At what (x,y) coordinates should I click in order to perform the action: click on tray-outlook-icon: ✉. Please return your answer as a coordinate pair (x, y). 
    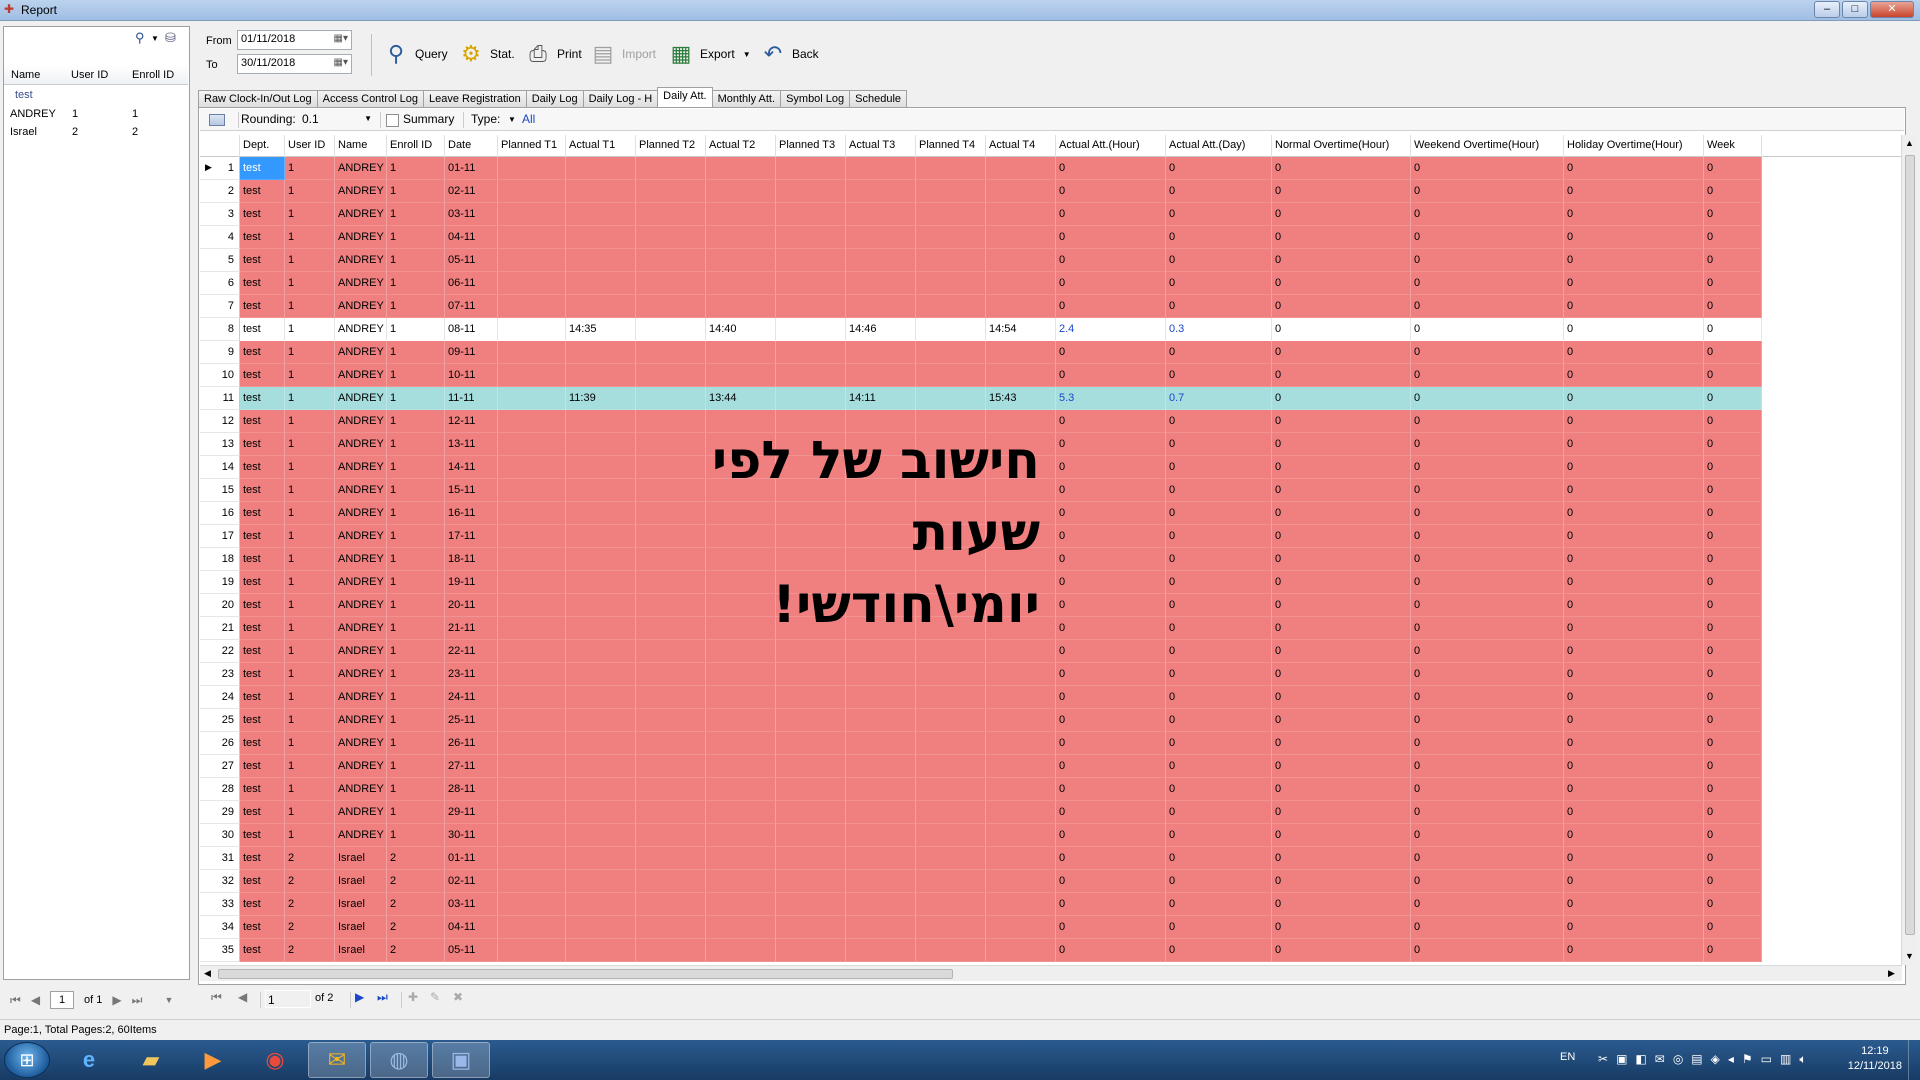
    Looking at the image, I should click on (1660, 1059).